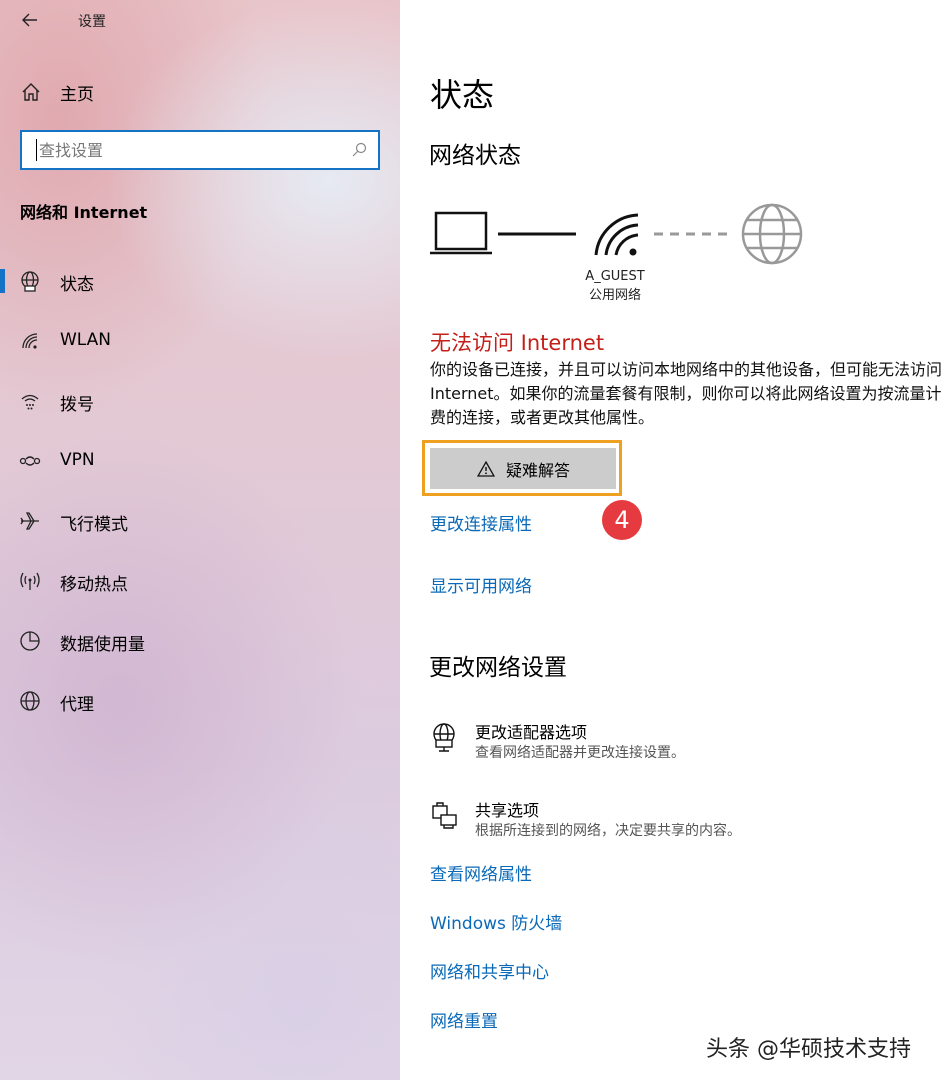 Image resolution: width=948 pixels, height=1080 pixels. Describe the element at coordinates (464, 1019) in the screenshot. I see `network-reset-link: 网络重置` at that location.